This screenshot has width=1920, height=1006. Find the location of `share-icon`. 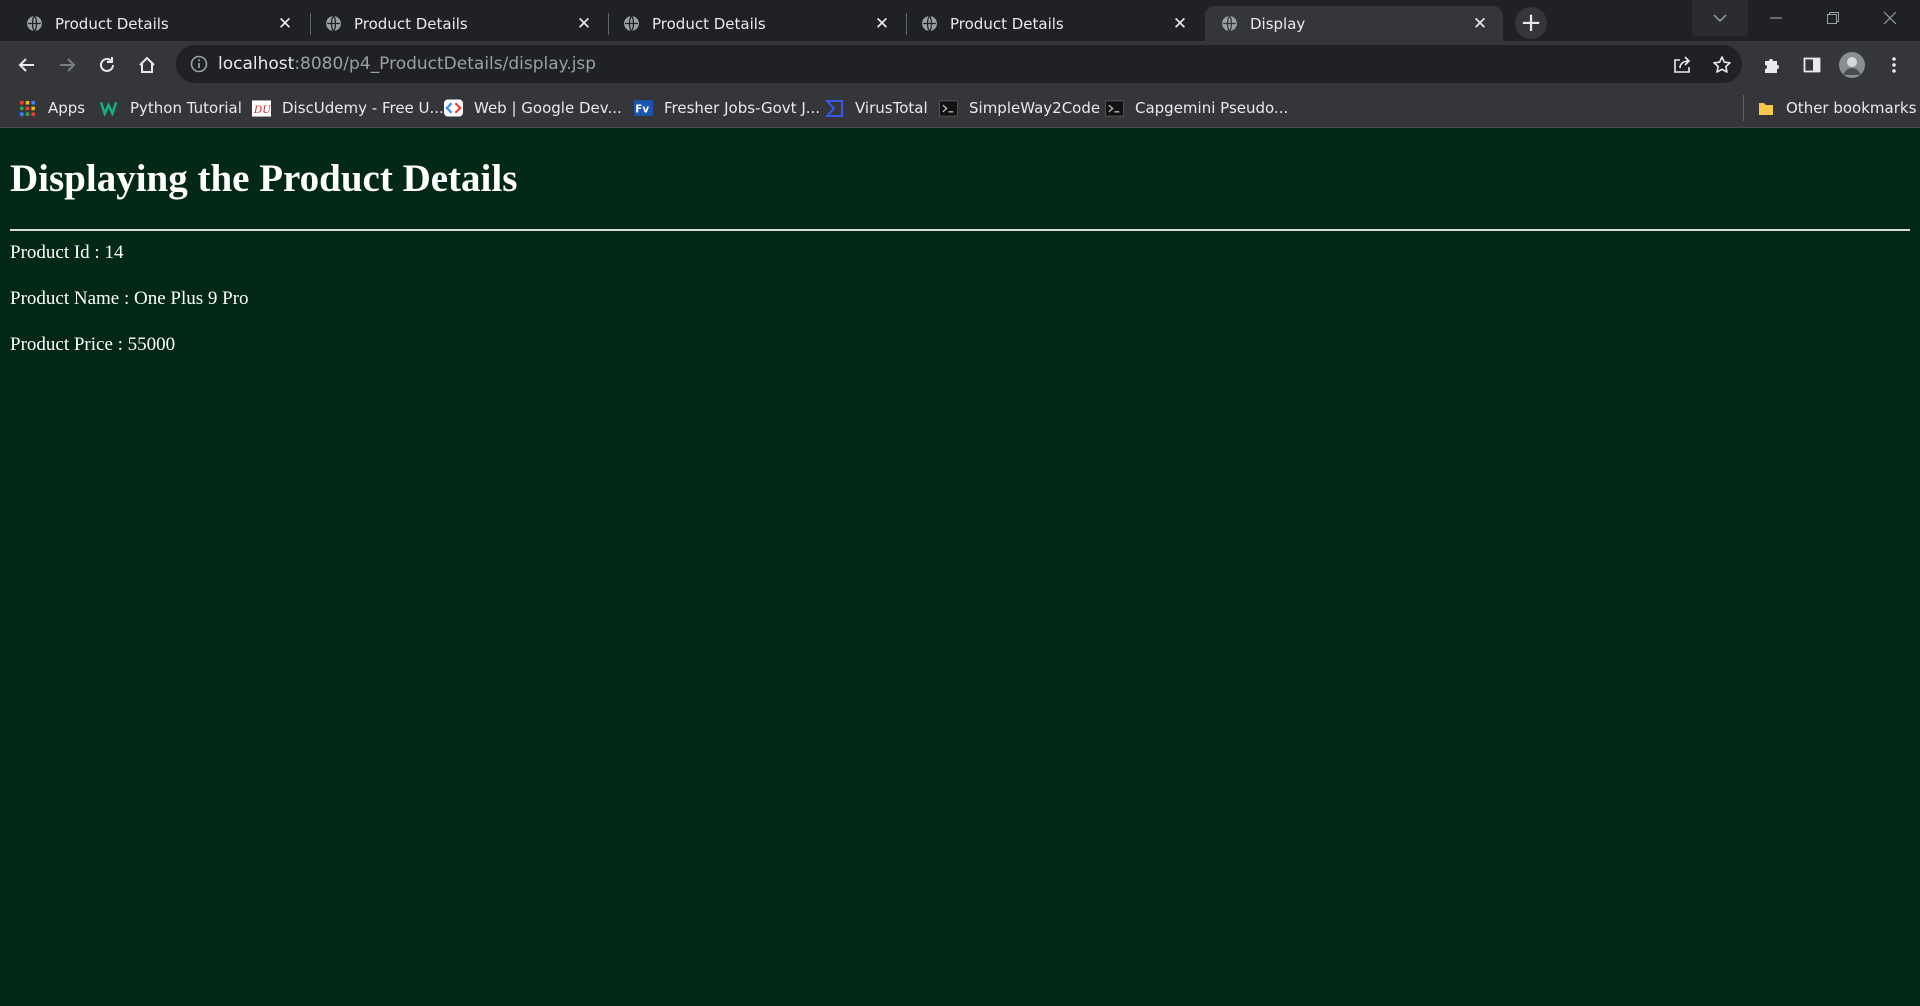

share-icon is located at coordinates (1682, 64).